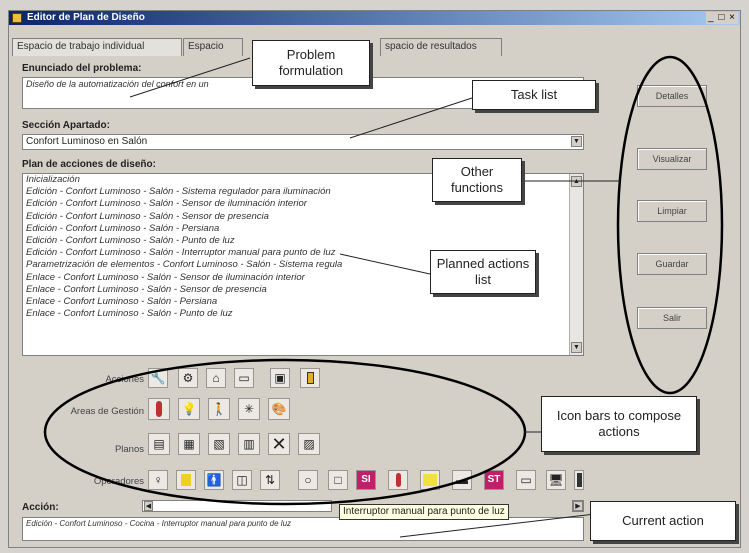  Describe the element at coordinates (672, 159) in the screenshot. I see `visualize-button: Visualizar` at that location.